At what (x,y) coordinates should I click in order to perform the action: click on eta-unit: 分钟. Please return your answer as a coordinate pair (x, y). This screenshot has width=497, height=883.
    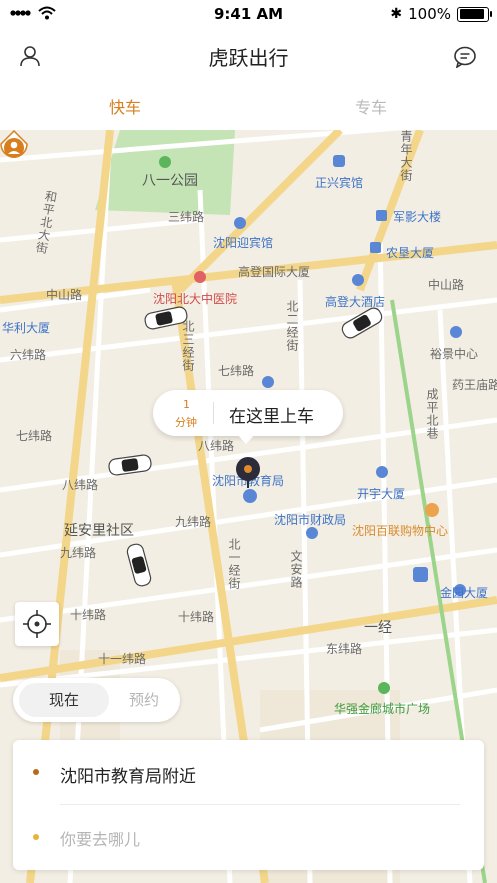
    Looking at the image, I should click on (186, 422).